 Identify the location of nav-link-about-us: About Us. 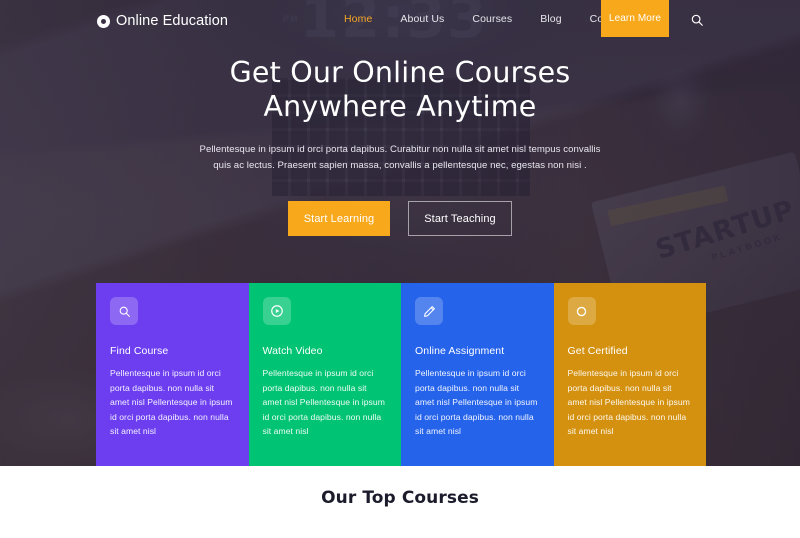
(422, 19).